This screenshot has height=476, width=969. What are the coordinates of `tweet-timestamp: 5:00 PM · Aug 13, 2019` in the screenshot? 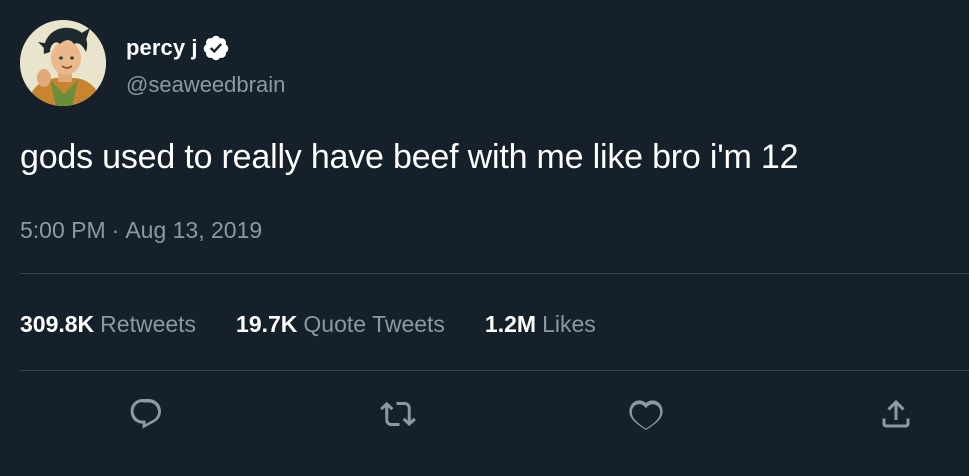 It's located at (141, 230).